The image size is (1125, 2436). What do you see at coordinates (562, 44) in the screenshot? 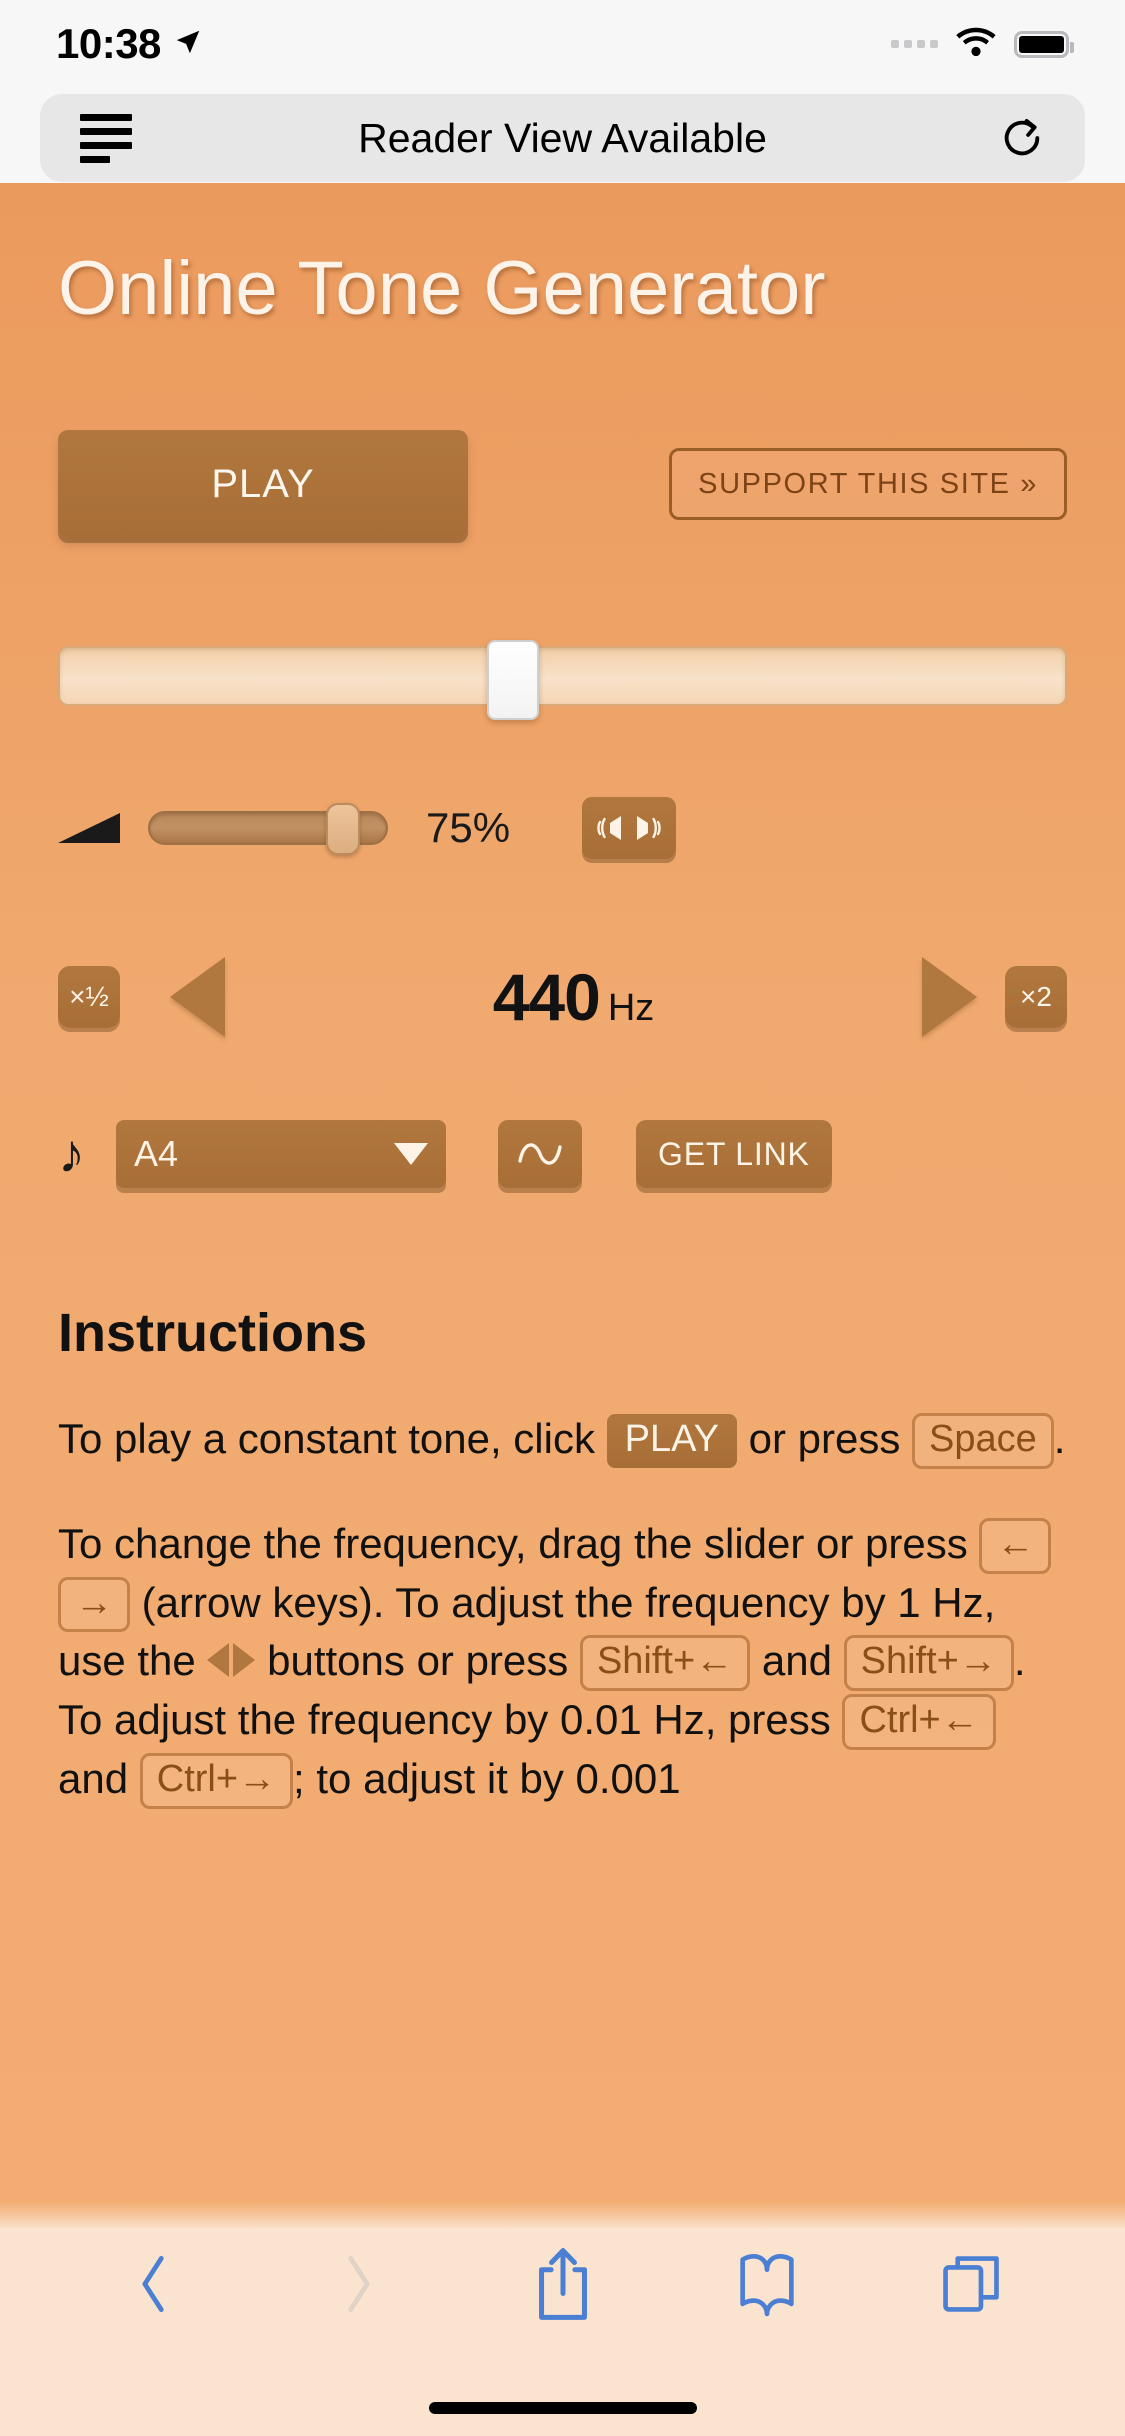
I see `status-bar: 10:38` at bounding box center [562, 44].